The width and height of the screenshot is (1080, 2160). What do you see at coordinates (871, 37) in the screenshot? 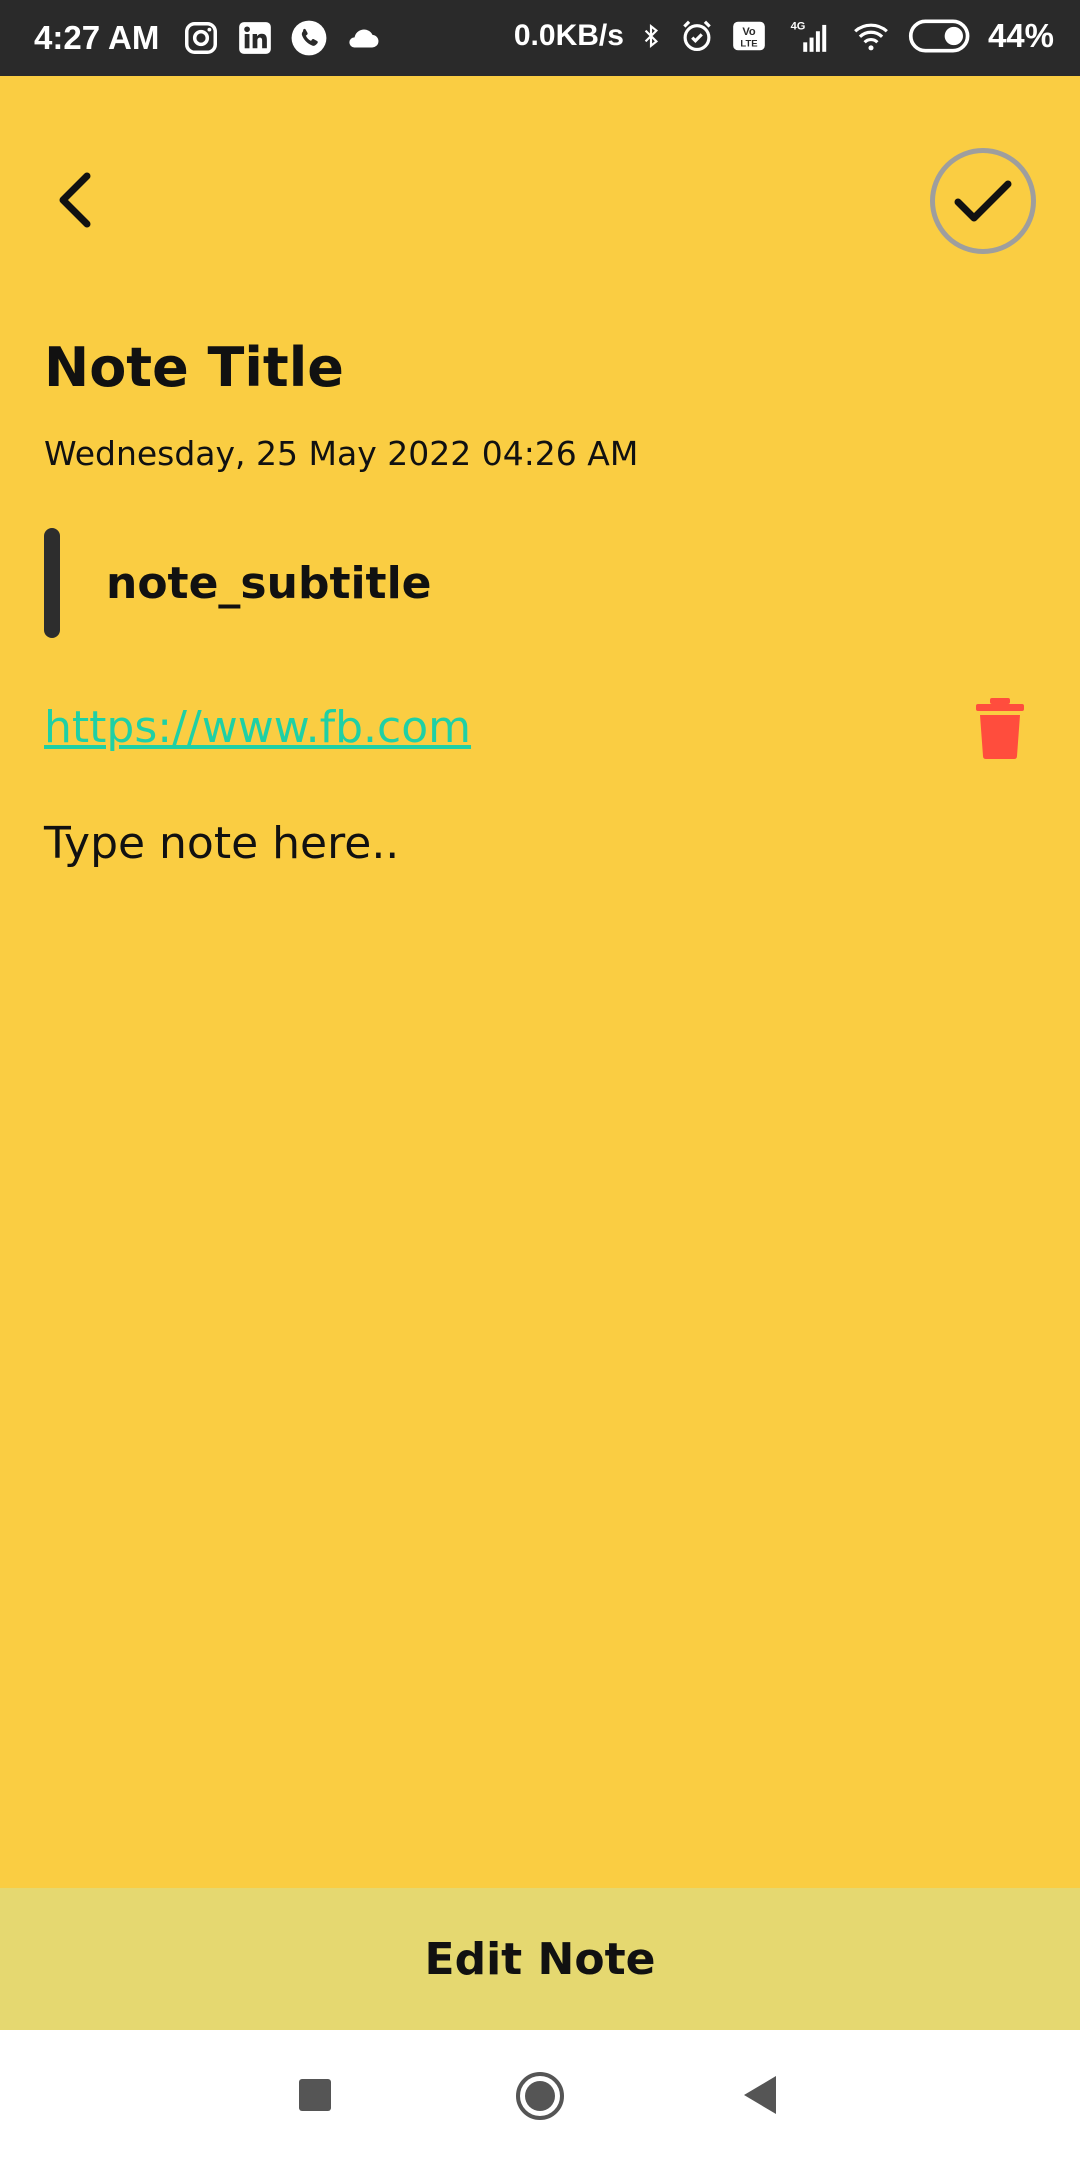
I see `wifi-icon` at bounding box center [871, 37].